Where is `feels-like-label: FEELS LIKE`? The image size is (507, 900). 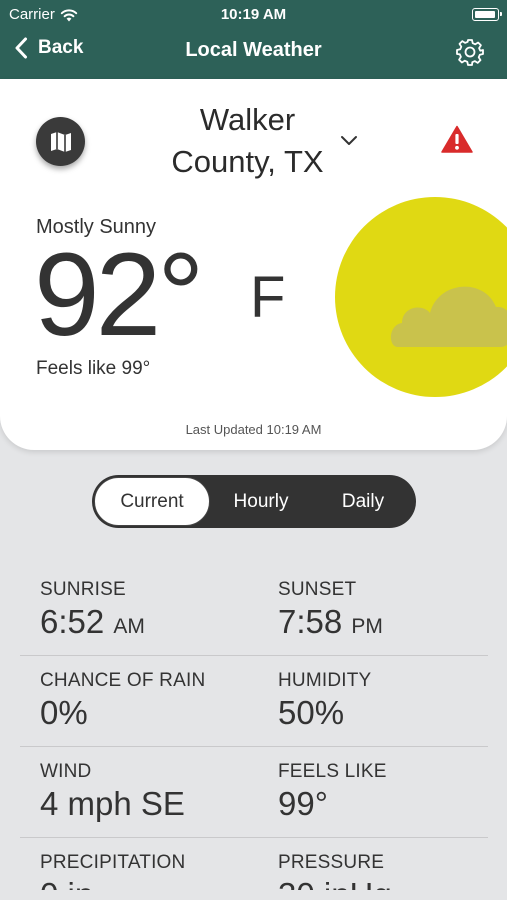 feels-like-label: FEELS LIKE is located at coordinates (332, 771).